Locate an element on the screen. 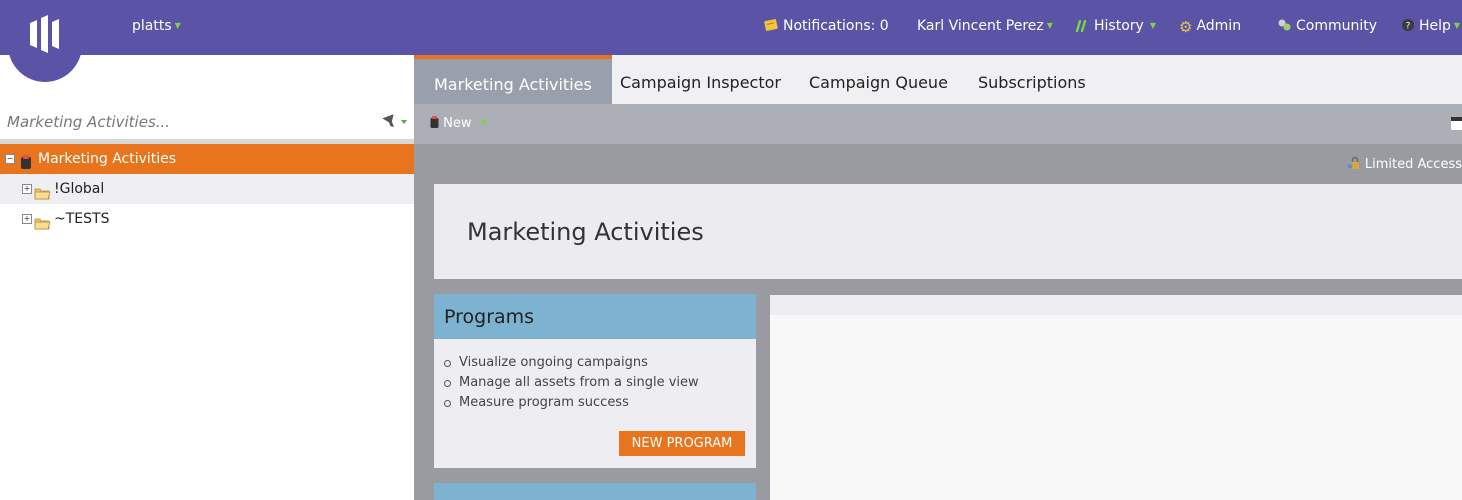 This screenshot has width=1462, height=500. community-label: Community is located at coordinates (1337, 26).